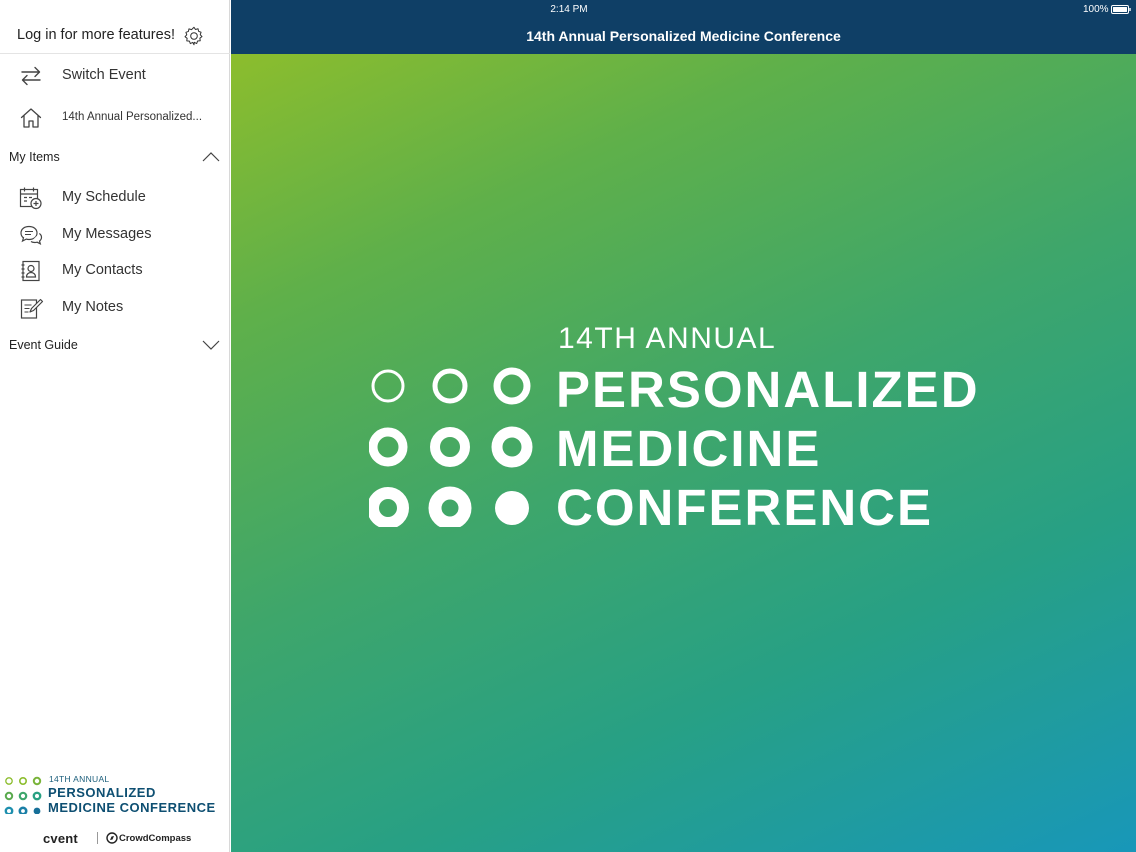  Describe the element at coordinates (768, 389) in the screenshot. I see `banner-line1: PERSONALIZED` at that location.